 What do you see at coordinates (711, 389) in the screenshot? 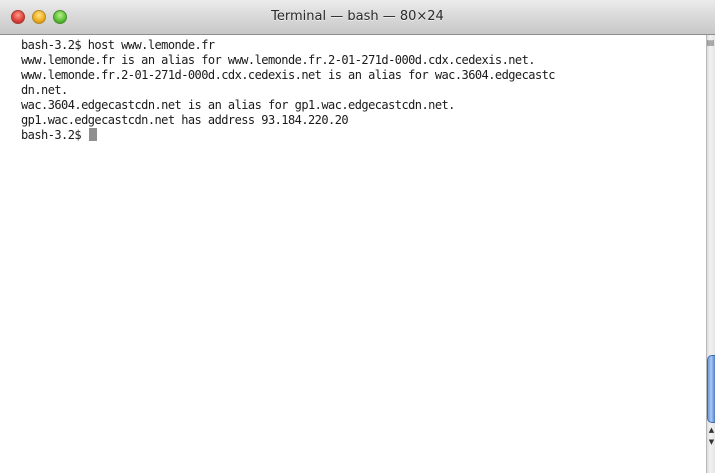
I see `scroll-thumb` at bounding box center [711, 389].